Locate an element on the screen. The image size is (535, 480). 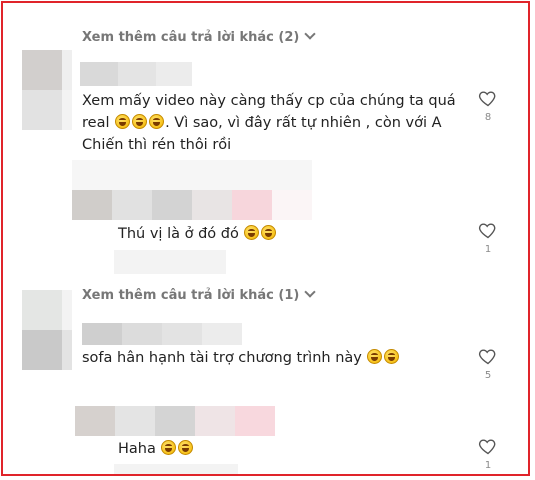
view-more-replies-button: Xem thêm câu trả lời khác (1) is located at coordinates (199, 294).